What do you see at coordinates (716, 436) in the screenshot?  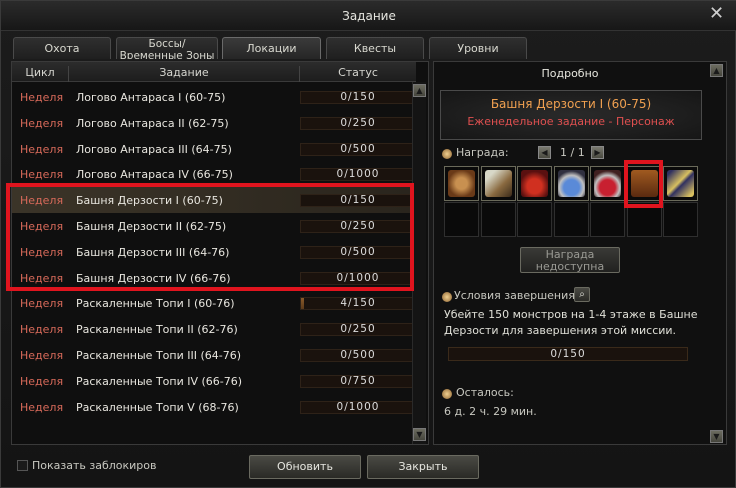 I see `details-scroll-down-icon: ▼` at bounding box center [716, 436].